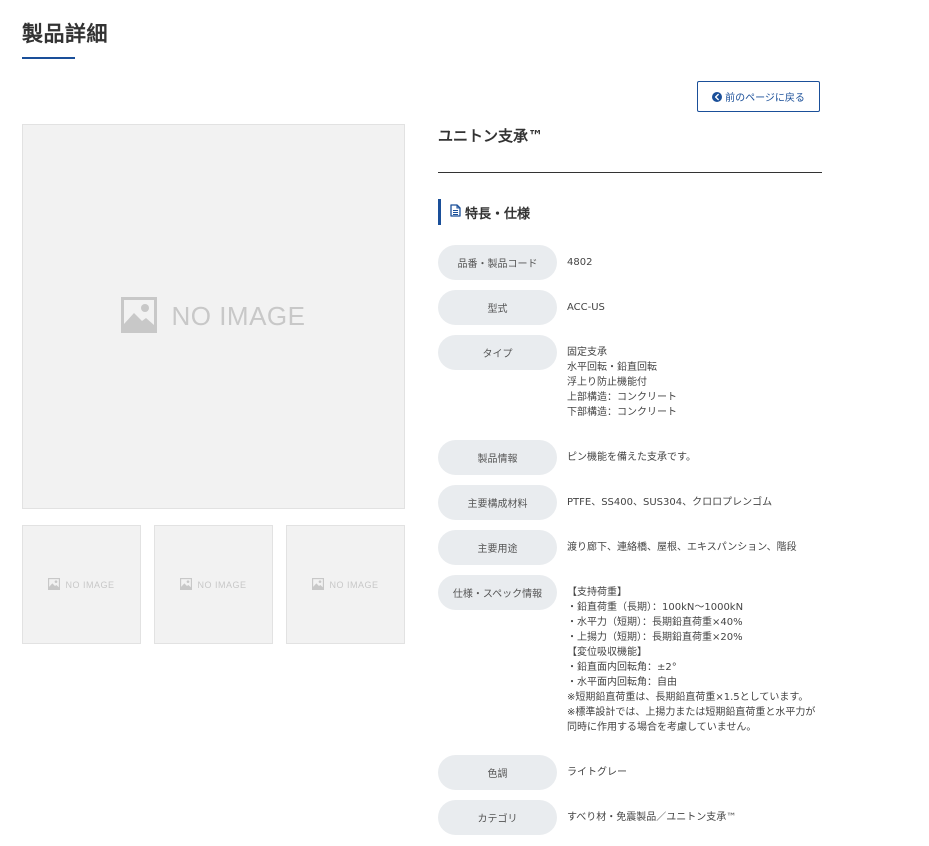 This screenshot has height=846, width=929. I want to click on spec-value-product-code: 4802, so click(579, 262).